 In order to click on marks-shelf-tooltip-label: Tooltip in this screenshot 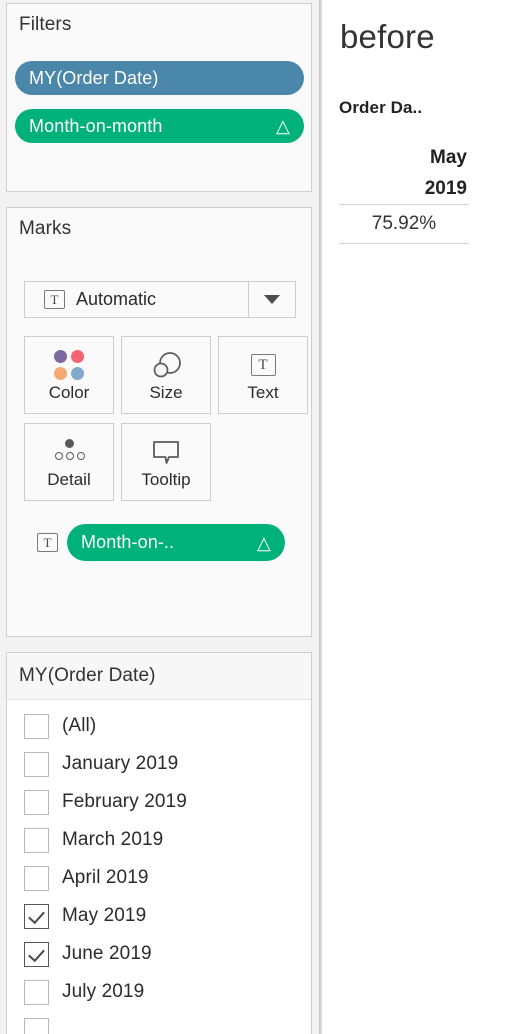, I will do `click(166, 479)`.